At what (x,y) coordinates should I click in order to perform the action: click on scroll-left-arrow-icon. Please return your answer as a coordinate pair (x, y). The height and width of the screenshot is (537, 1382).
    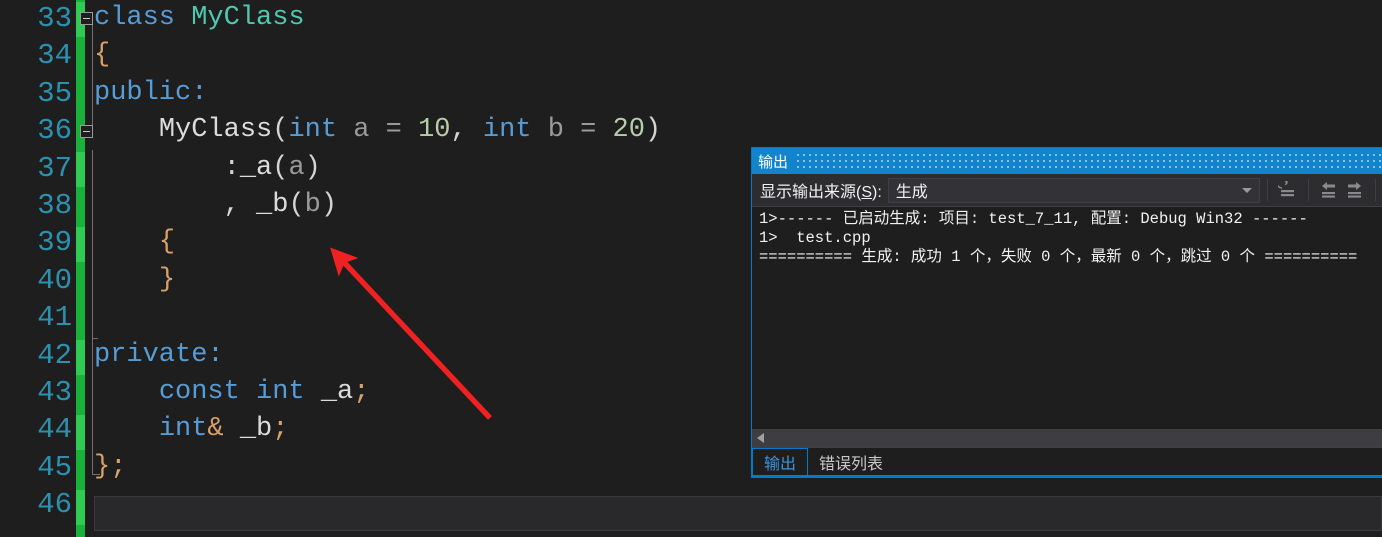
    Looking at the image, I should click on (760, 438).